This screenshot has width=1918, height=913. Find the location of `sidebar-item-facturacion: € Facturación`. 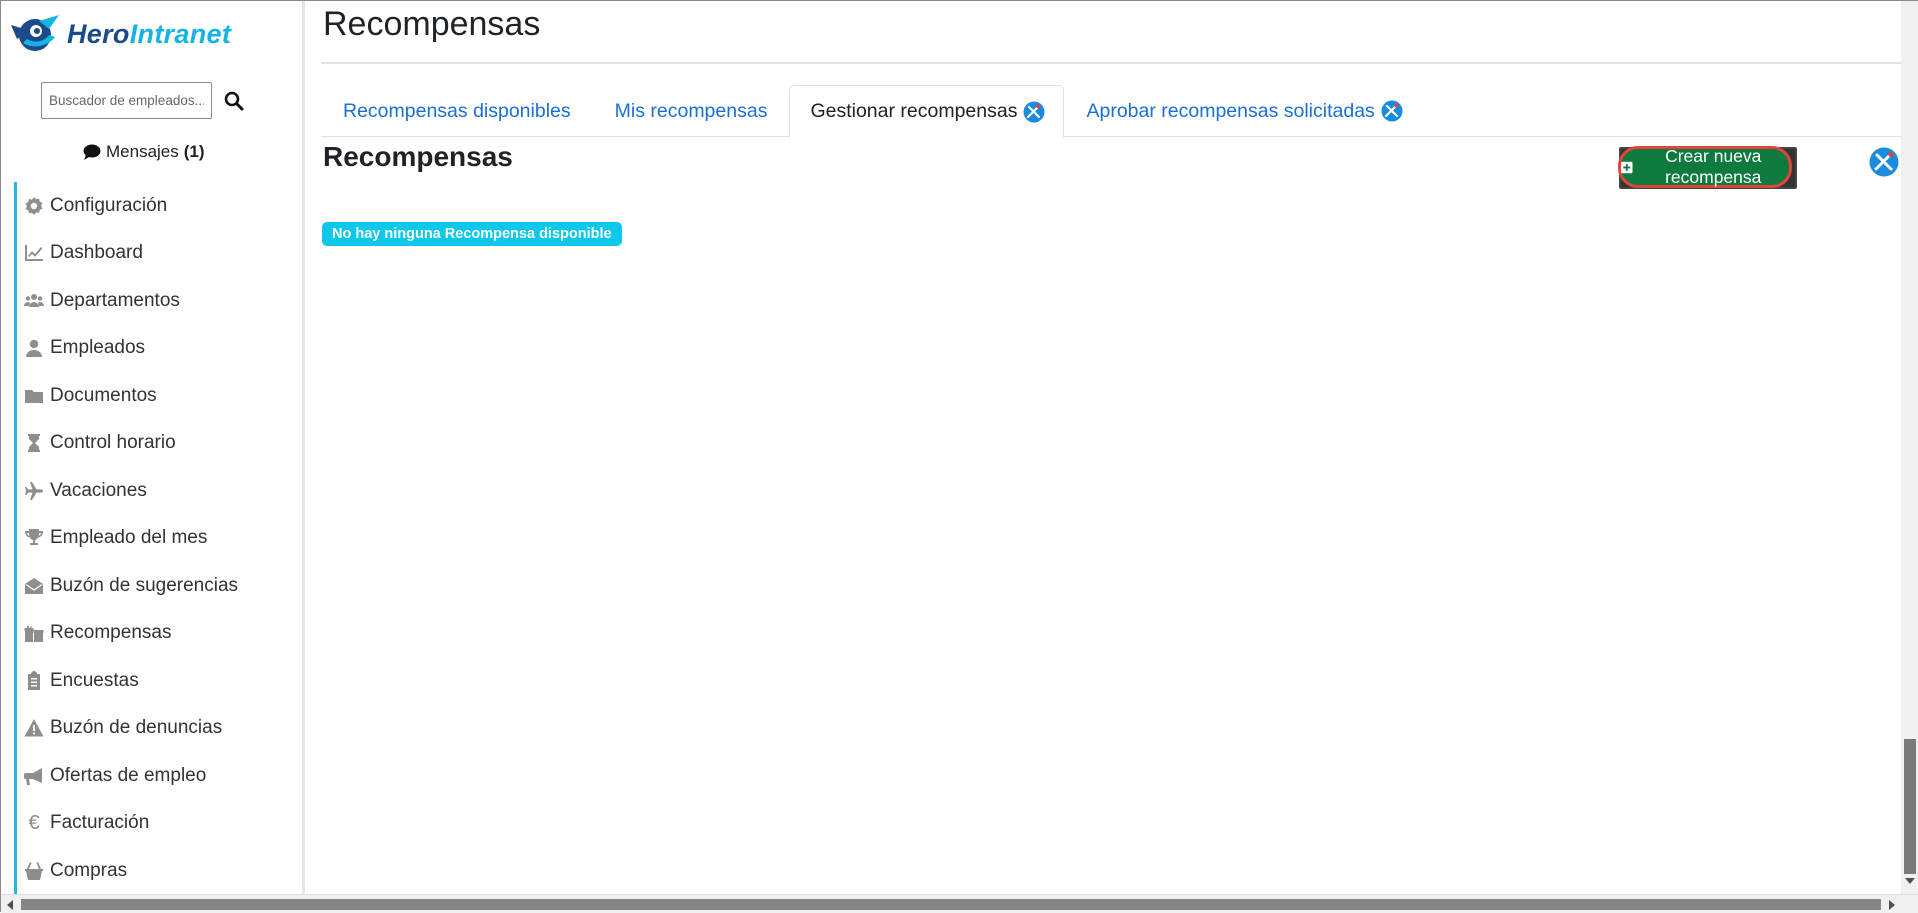

sidebar-item-facturacion: € Facturación is located at coordinates (158, 823).